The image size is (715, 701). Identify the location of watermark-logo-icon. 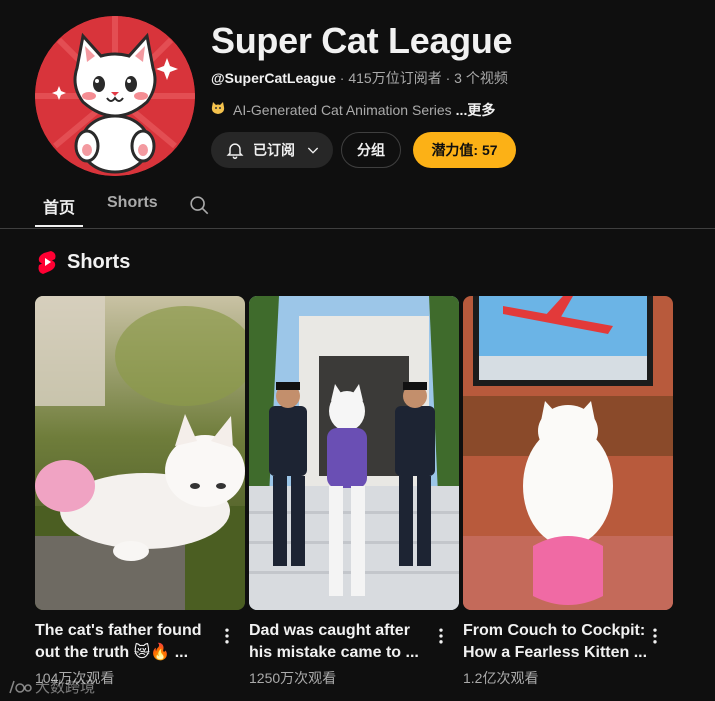
(20, 687).